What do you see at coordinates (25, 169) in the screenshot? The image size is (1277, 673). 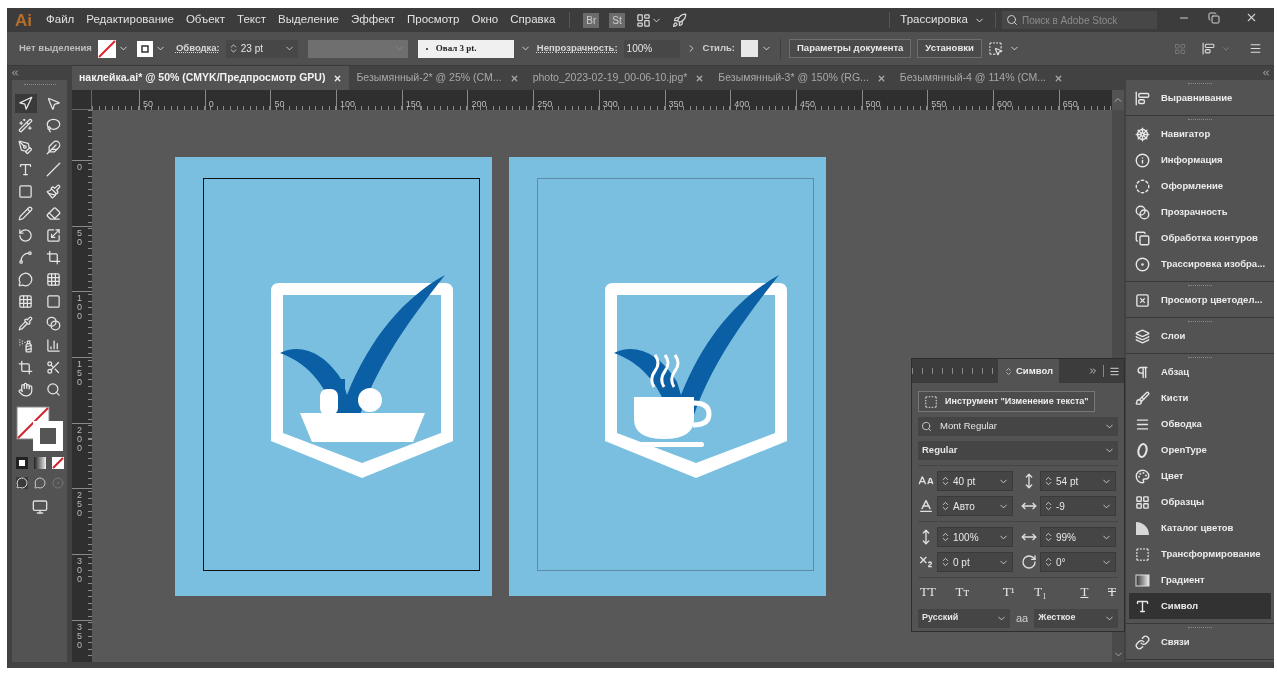 I see `type-icon` at bounding box center [25, 169].